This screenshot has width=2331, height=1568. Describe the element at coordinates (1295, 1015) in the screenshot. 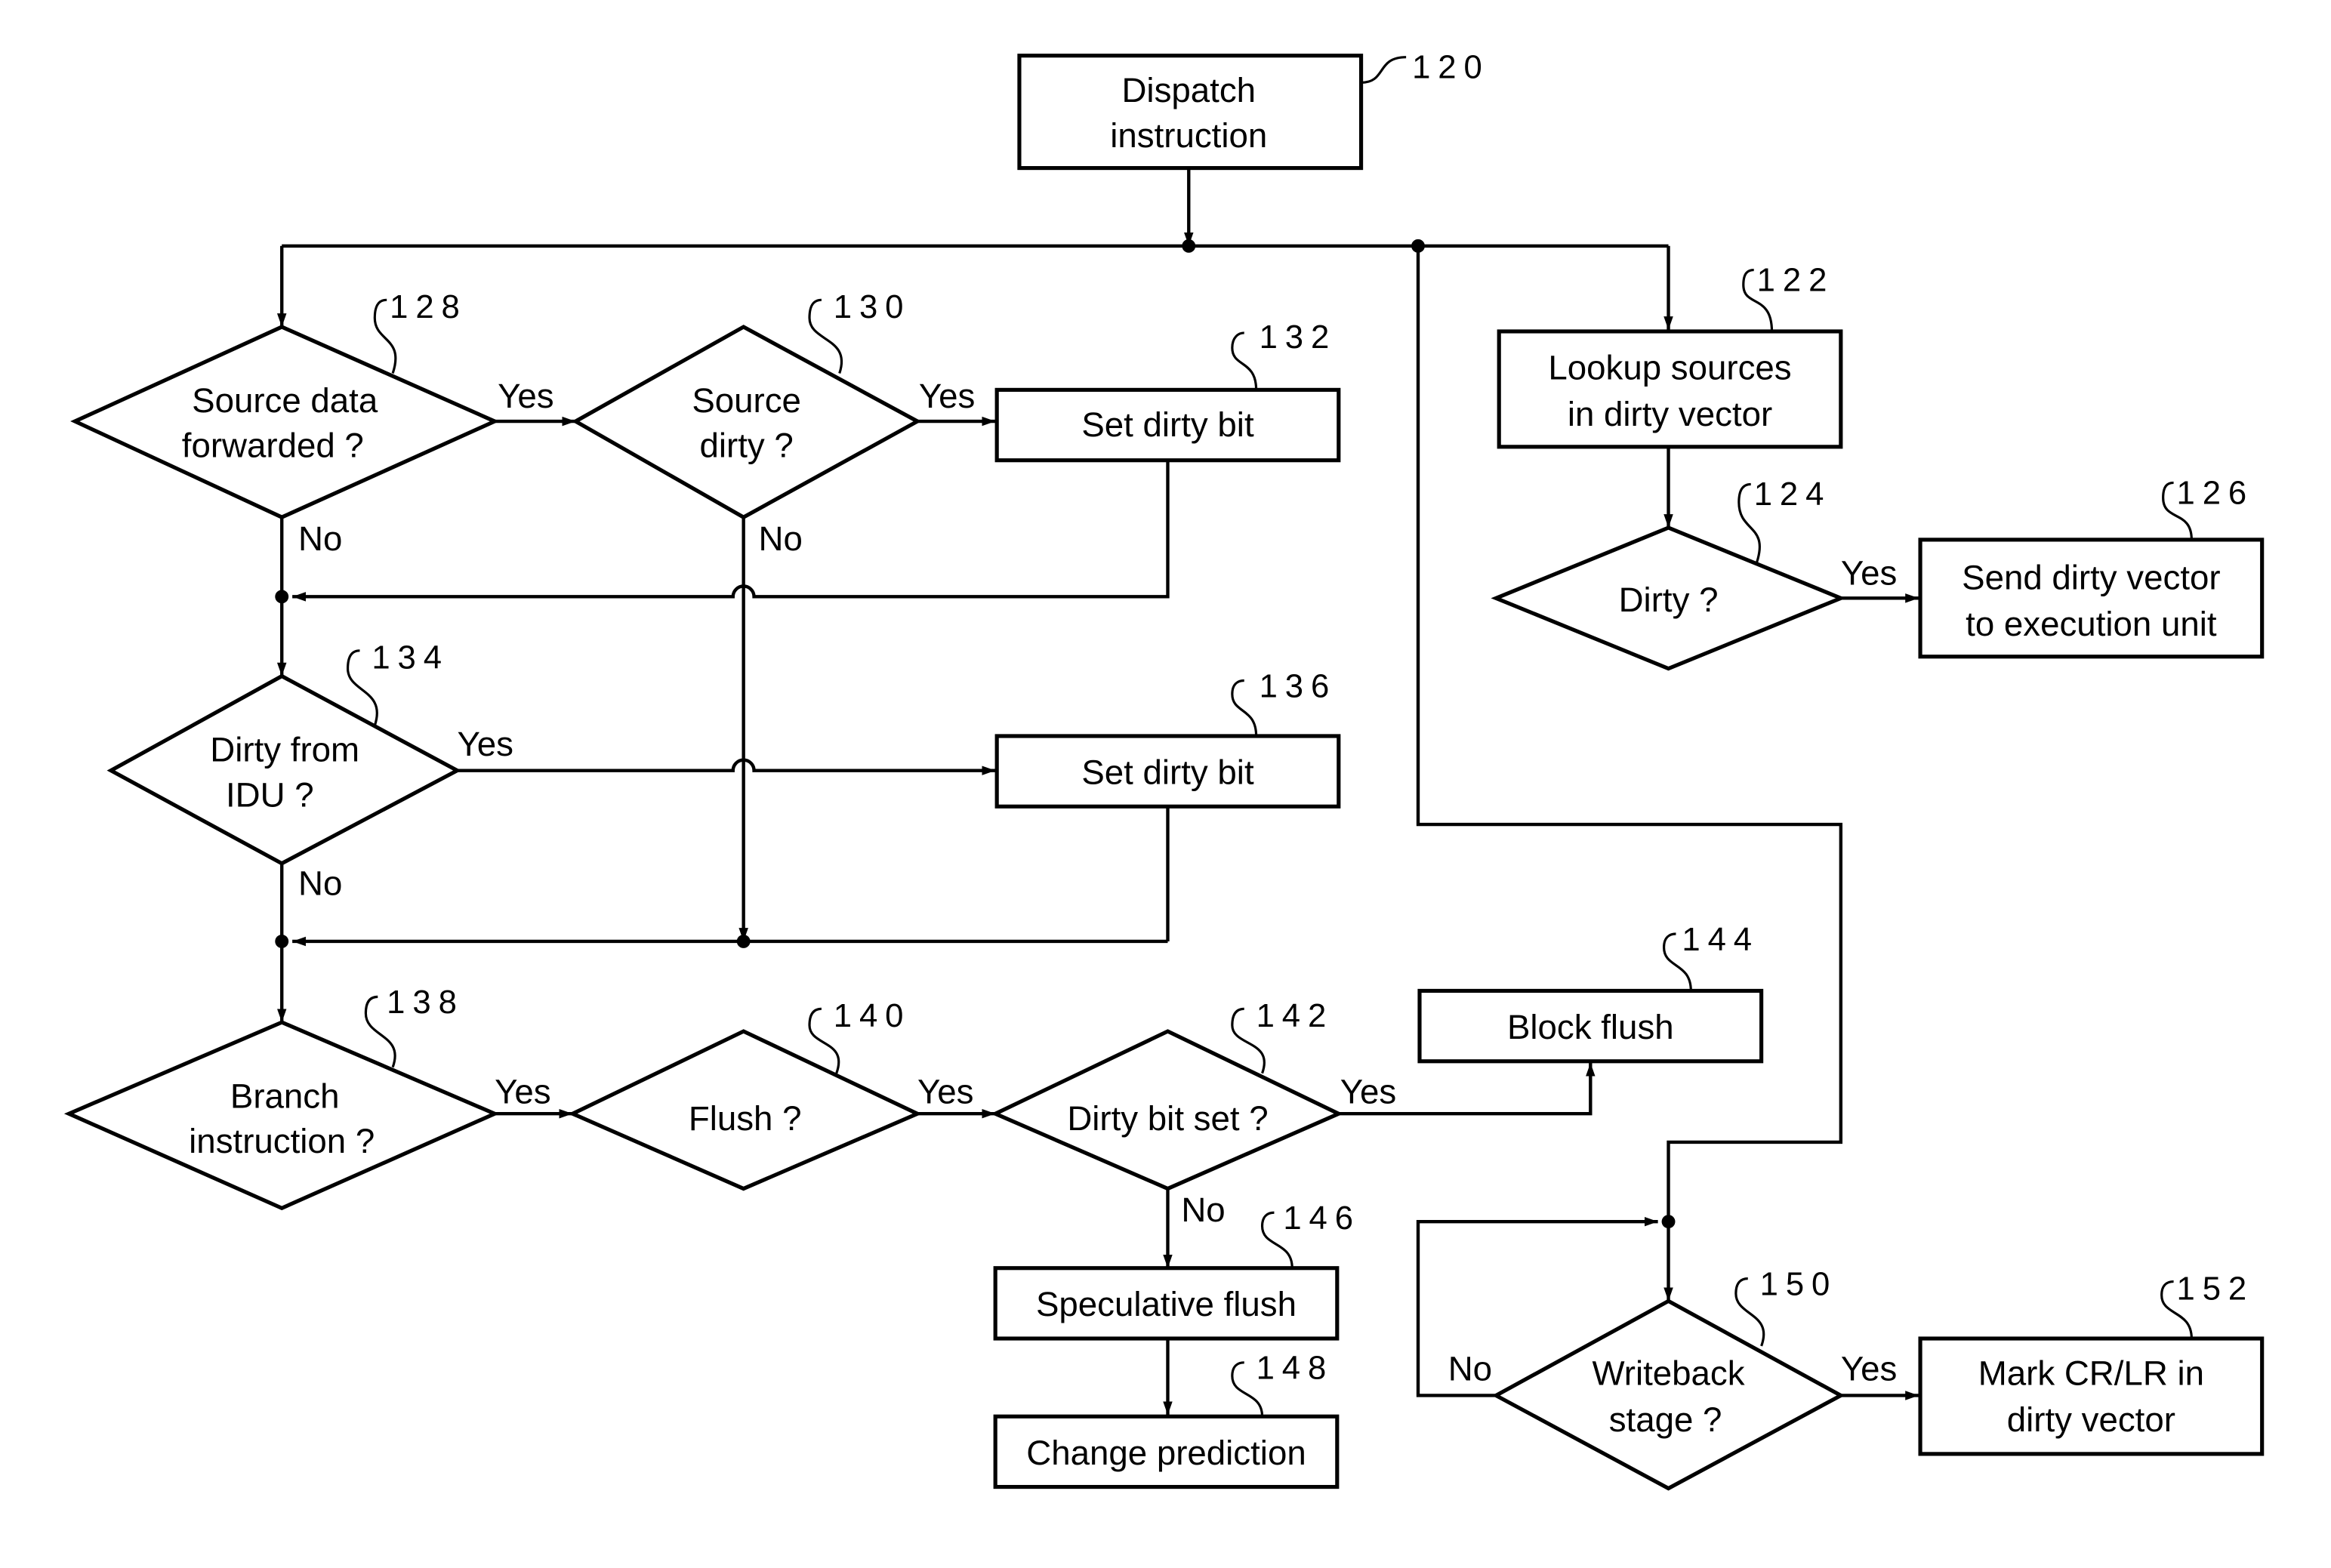

I see `reference-number: 142` at that location.